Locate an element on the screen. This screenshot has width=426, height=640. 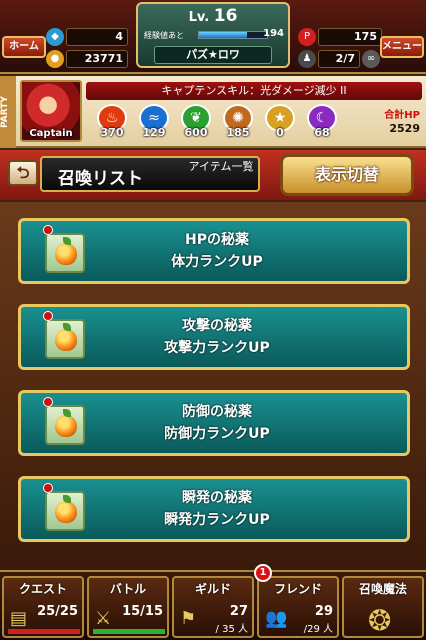
item-name: HPの秘薬 is located at coordinates (217, 240).